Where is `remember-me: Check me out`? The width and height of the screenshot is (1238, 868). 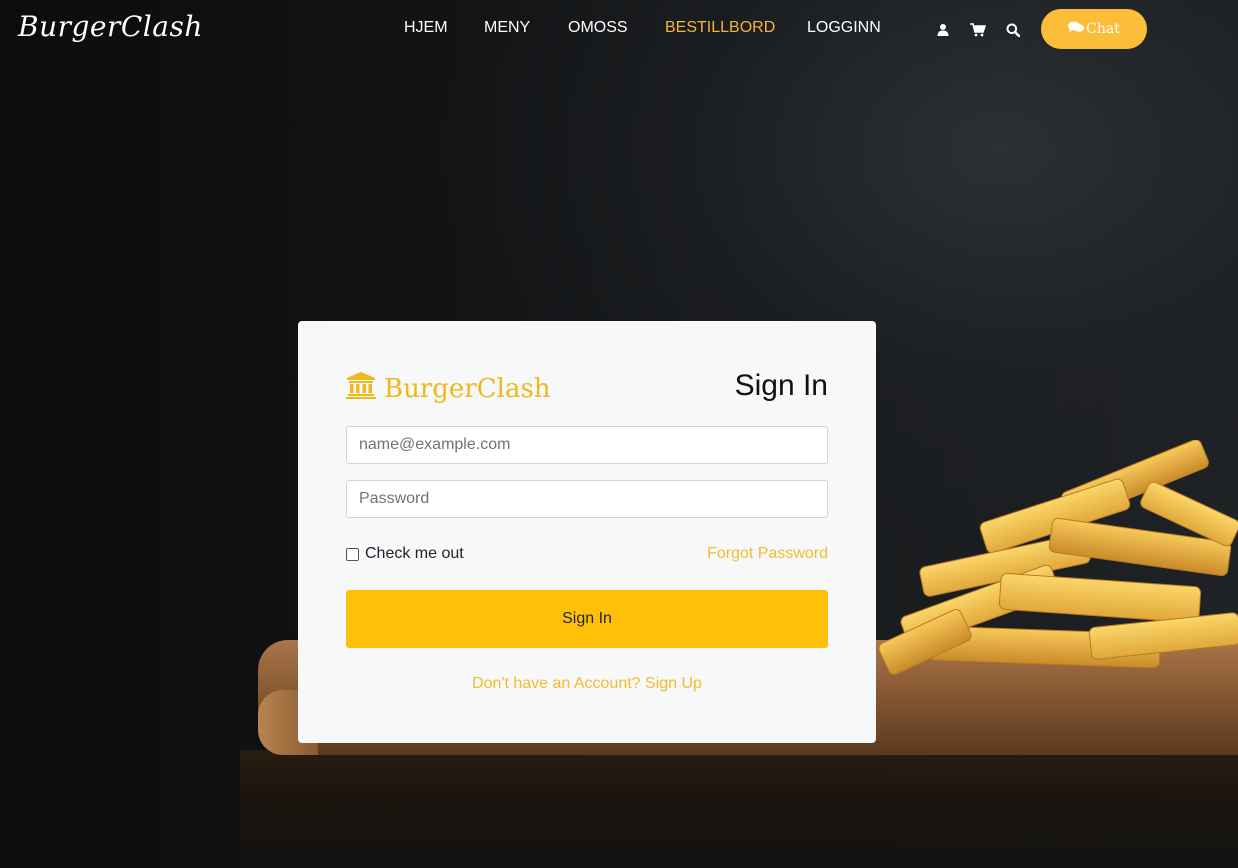
remember-me: Check me out is located at coordinates (405, 554).